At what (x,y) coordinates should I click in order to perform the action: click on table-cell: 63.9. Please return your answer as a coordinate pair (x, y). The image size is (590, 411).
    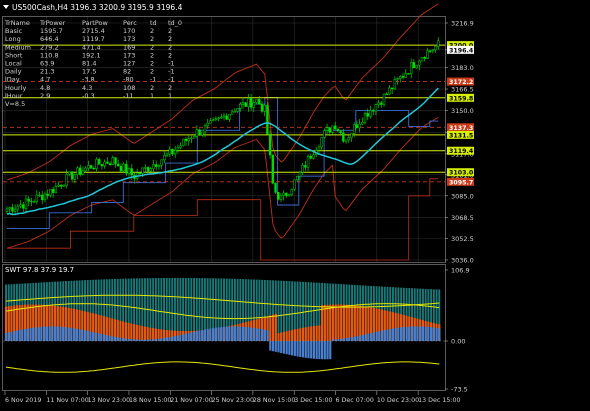
    Looking at the image, I should click on (47, 64).